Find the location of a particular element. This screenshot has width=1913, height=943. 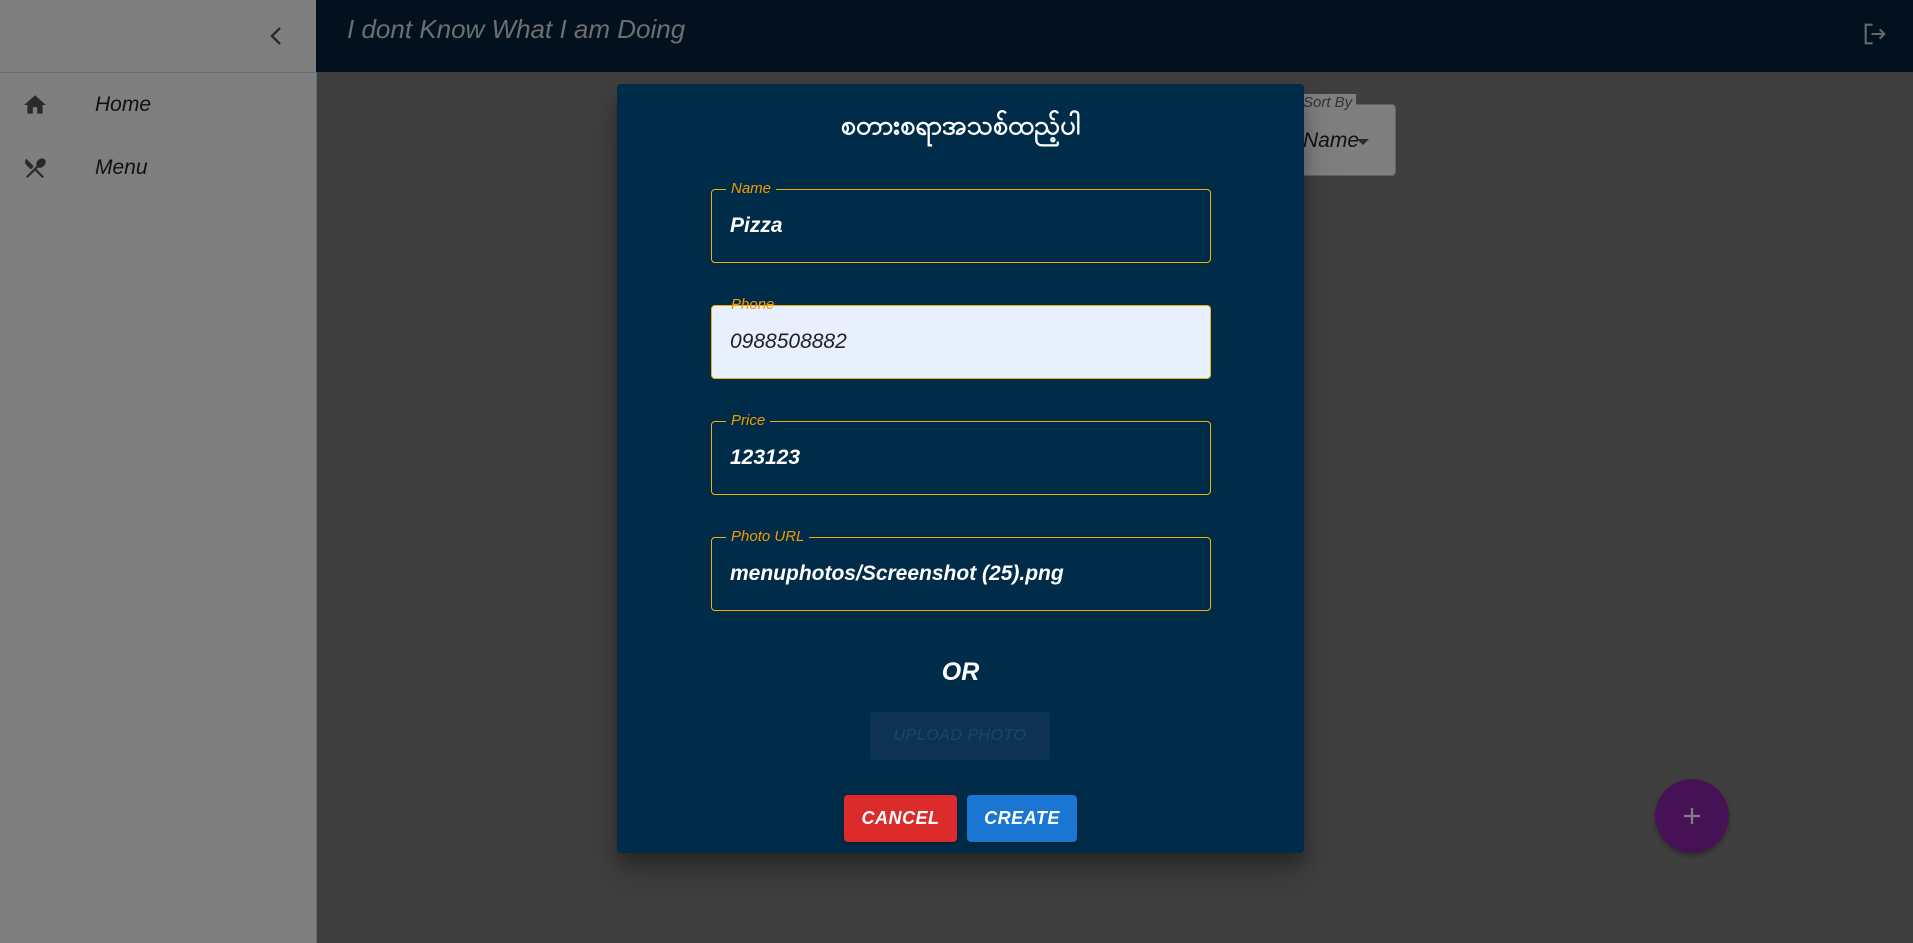

phone-field: Phone is located at coordinates (961, 337).